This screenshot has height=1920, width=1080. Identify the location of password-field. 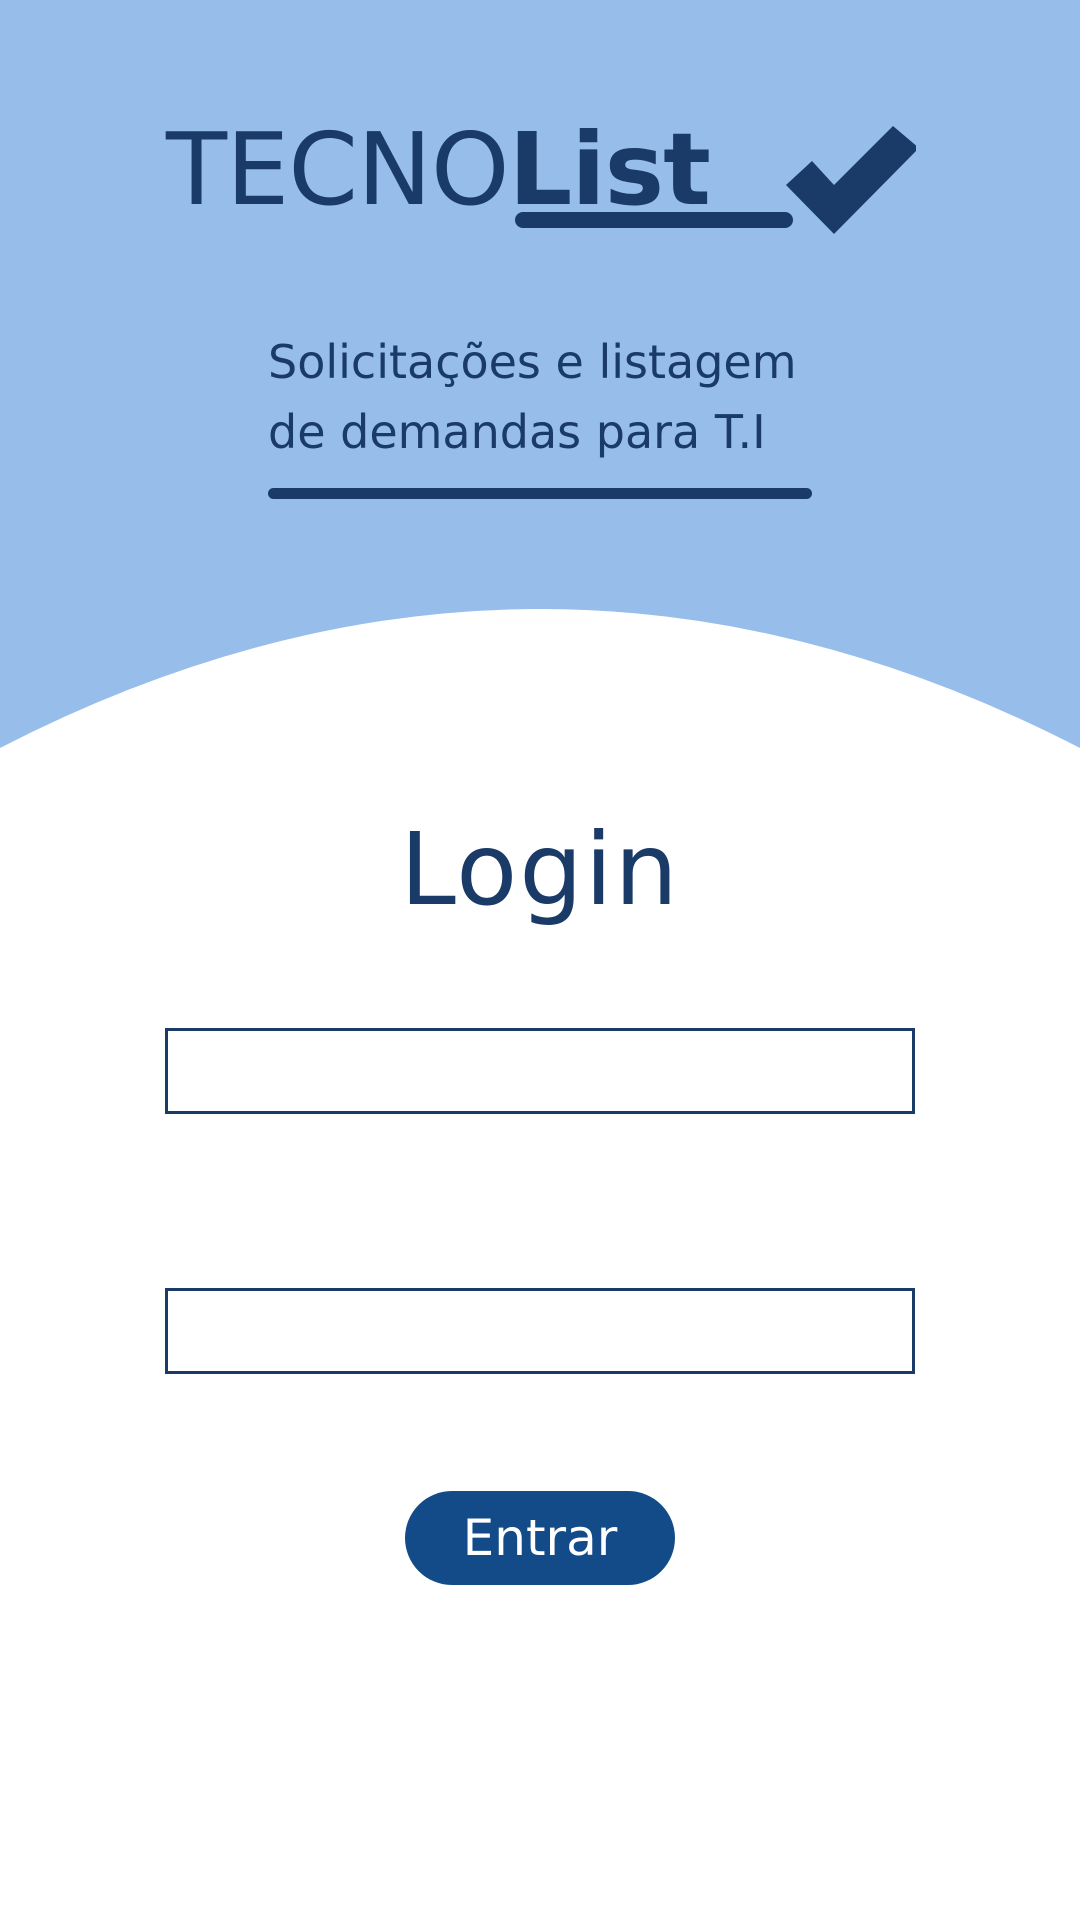
(540, 1331).